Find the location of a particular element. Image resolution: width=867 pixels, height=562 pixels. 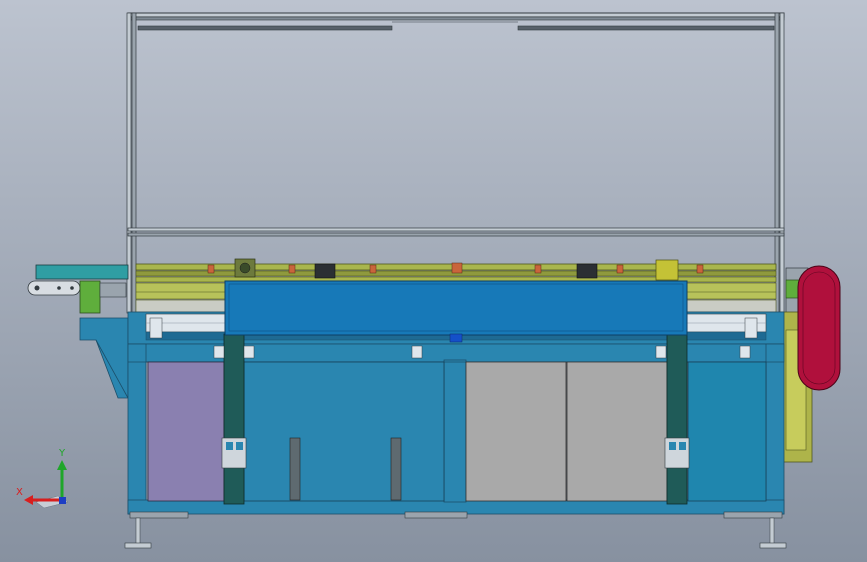

x-axis-label: X is located at coordinates (19, 492).